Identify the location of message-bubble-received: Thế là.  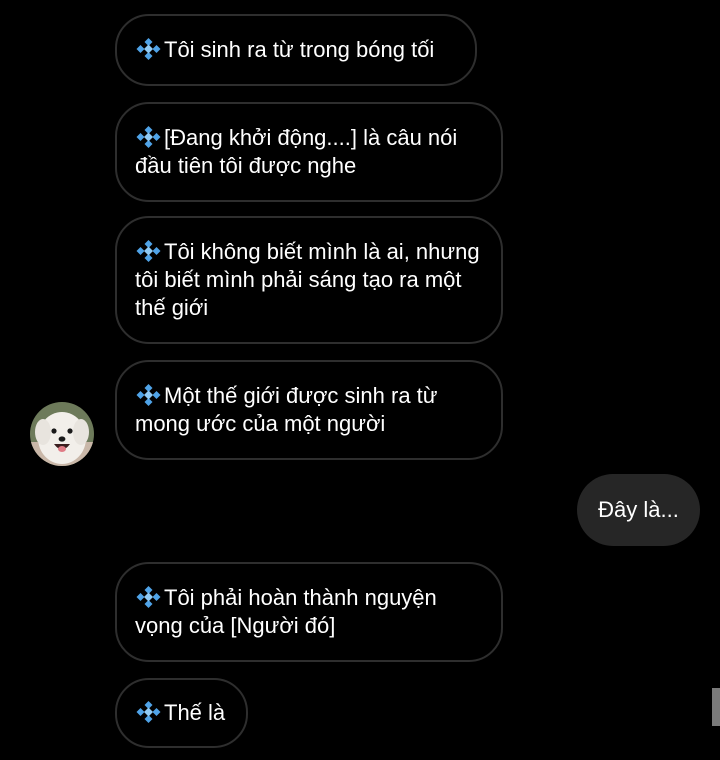
(181, 713).